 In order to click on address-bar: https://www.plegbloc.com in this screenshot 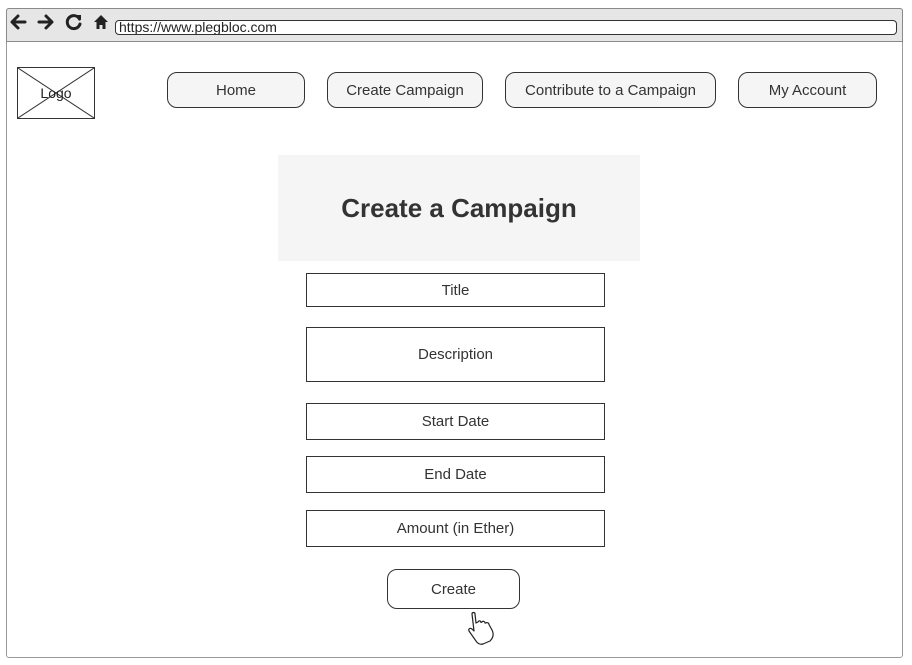, I will do `click(506, 27)`.